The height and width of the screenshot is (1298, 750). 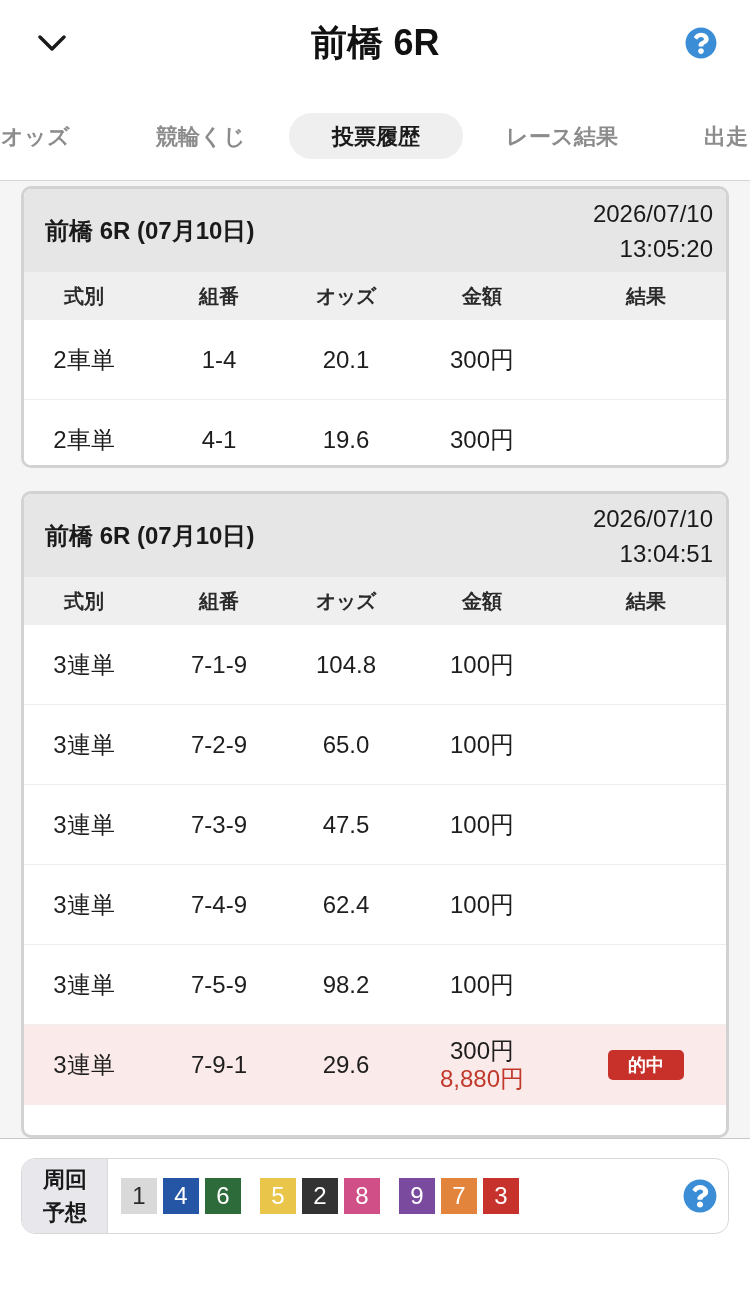 What do you see at coordinates (56, 136) in the screenshot?
I see `tab: オッズ` at bounding box center [56, 136].